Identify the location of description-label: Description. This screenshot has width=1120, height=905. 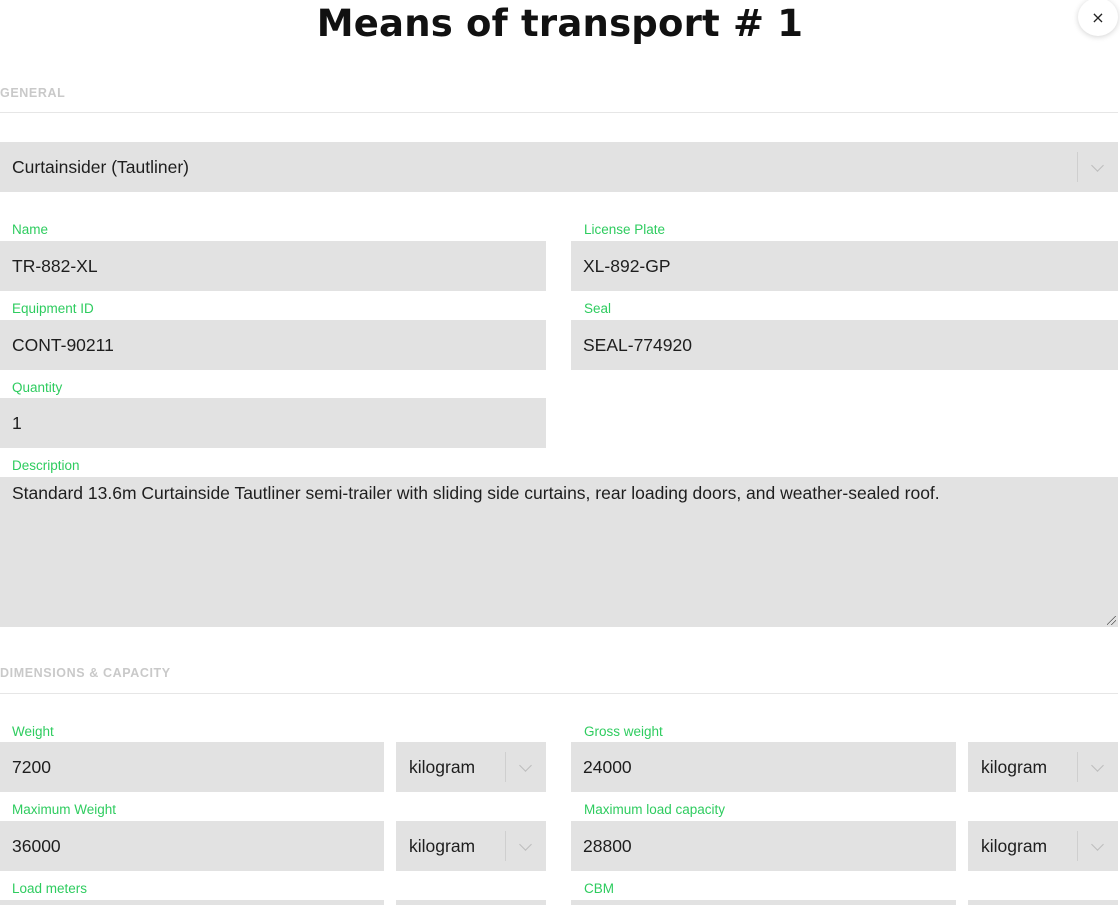
(46, 465).